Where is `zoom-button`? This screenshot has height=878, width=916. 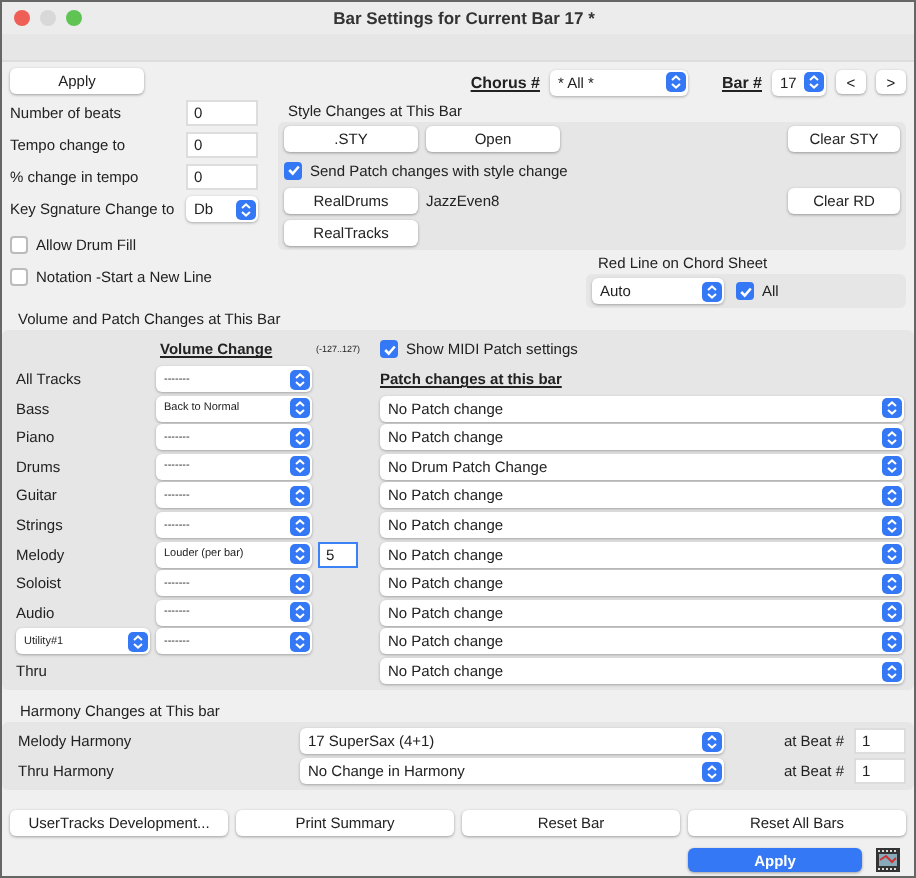 zoom-button is located at coordinates (74, 17).